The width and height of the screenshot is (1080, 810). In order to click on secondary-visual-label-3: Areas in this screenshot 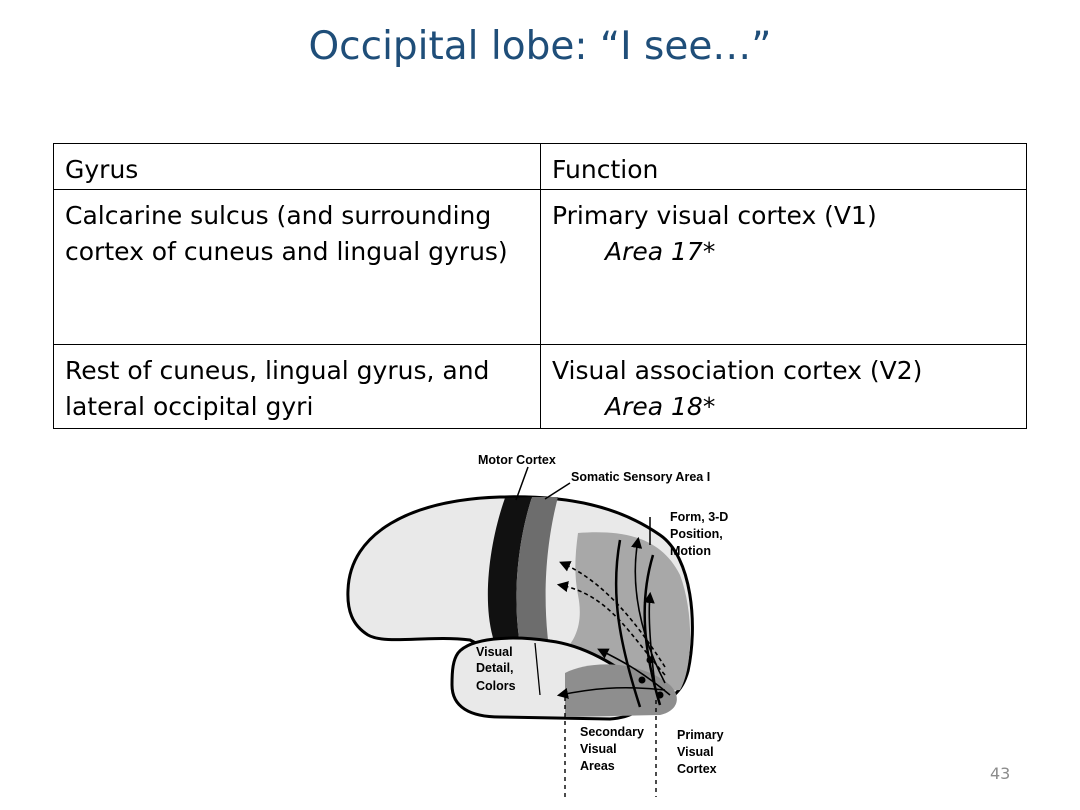, I will do `click(597, 766)`.